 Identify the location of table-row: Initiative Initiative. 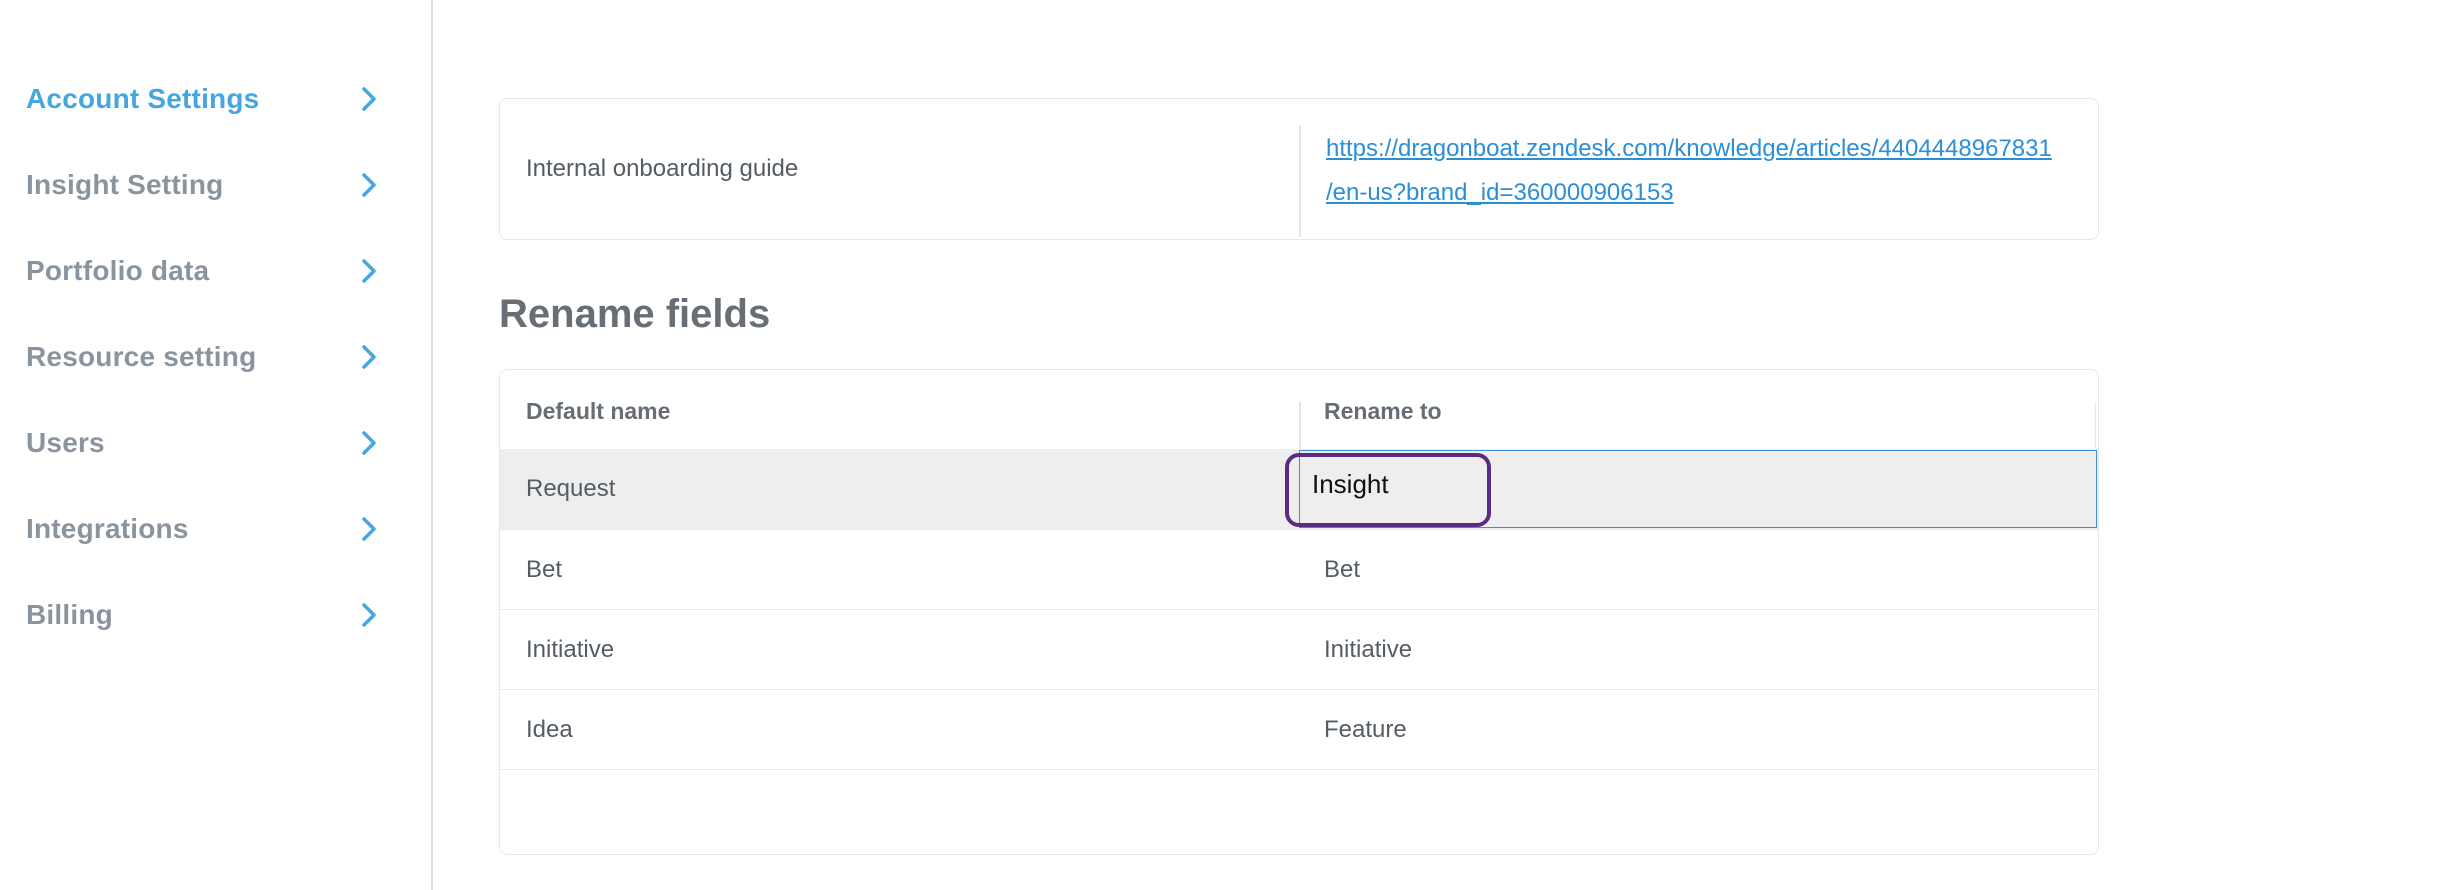
(1299, 649).